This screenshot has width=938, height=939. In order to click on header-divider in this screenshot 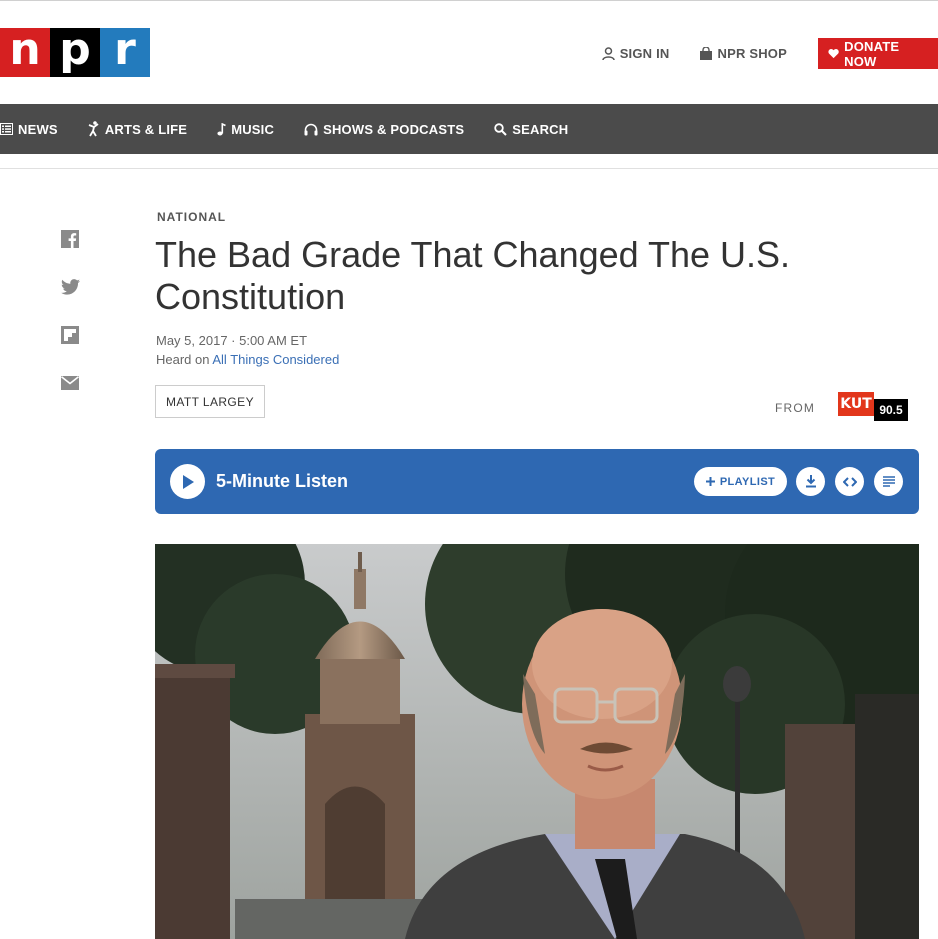, I will do `click(469, 168)`.